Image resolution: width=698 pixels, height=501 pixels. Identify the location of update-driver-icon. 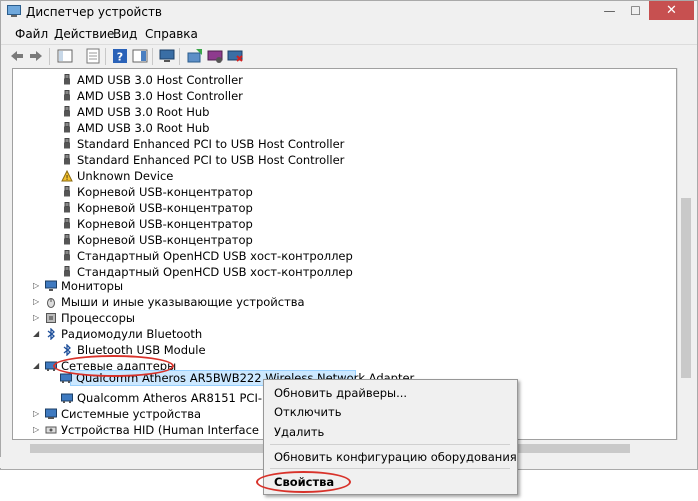
(195, 56).